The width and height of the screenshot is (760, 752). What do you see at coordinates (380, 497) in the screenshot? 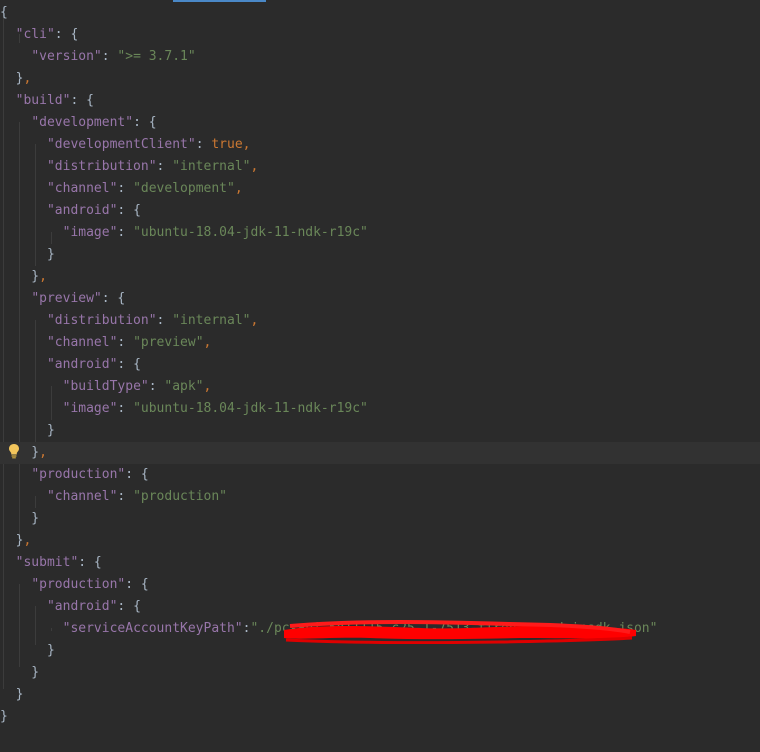
I see `code-line: "channel": "production"` at bounding box center [380, 497].